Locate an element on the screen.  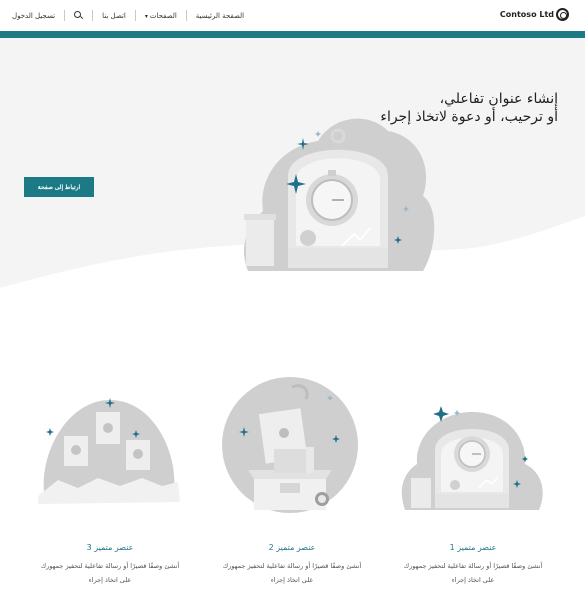
site-logo: Contoso Ltd is located at coordinates (534, 14).